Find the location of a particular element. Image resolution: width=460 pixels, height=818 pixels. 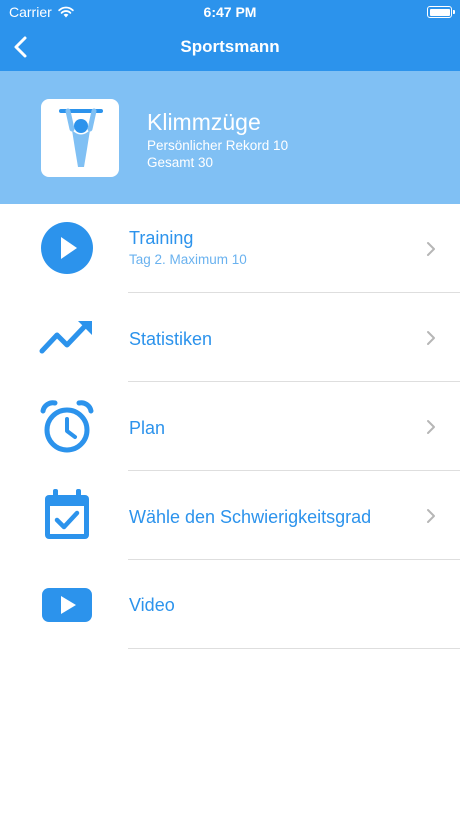

video-play-icon is located at coordinates (67, 605).